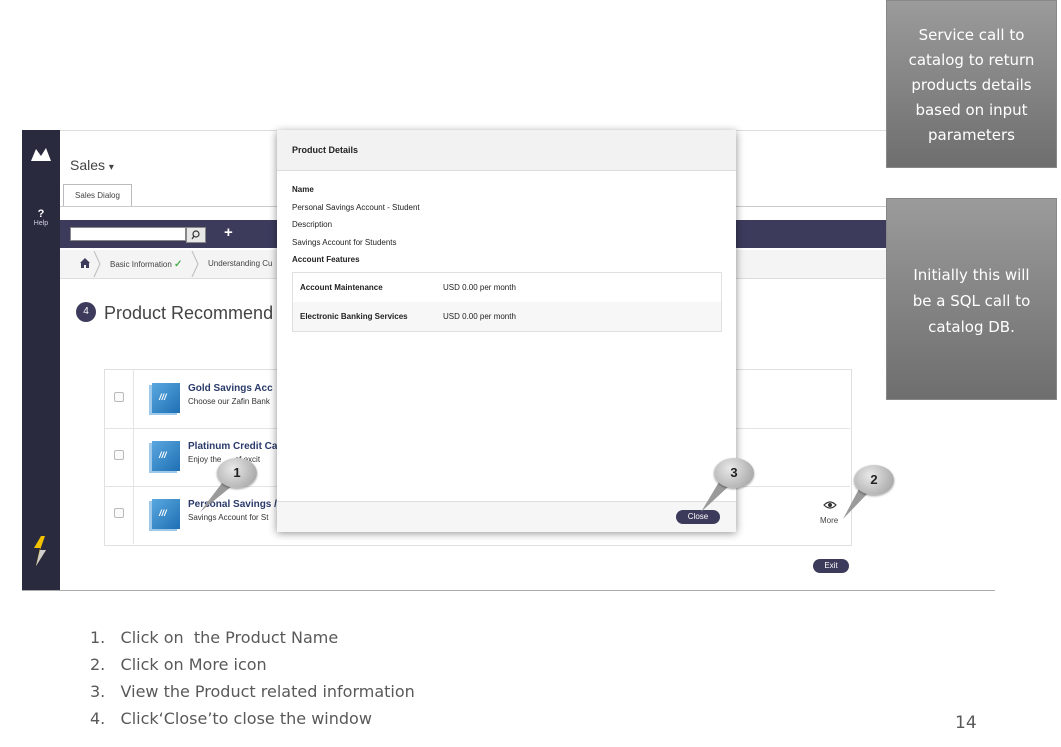 Image resolution: width=1061 pixels, height=747 pixels. What do you see at coordinates (252, 691) in the screenshot?
I see `instruction-item: 3. View the Product related information` at bounding box center [252, 691].